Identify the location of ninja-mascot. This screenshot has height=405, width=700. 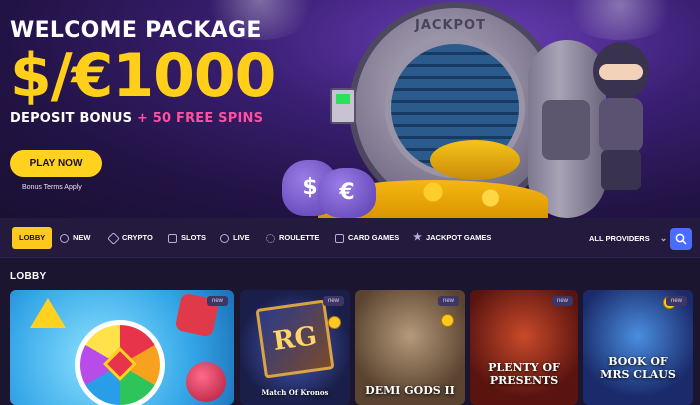
(620, 117).